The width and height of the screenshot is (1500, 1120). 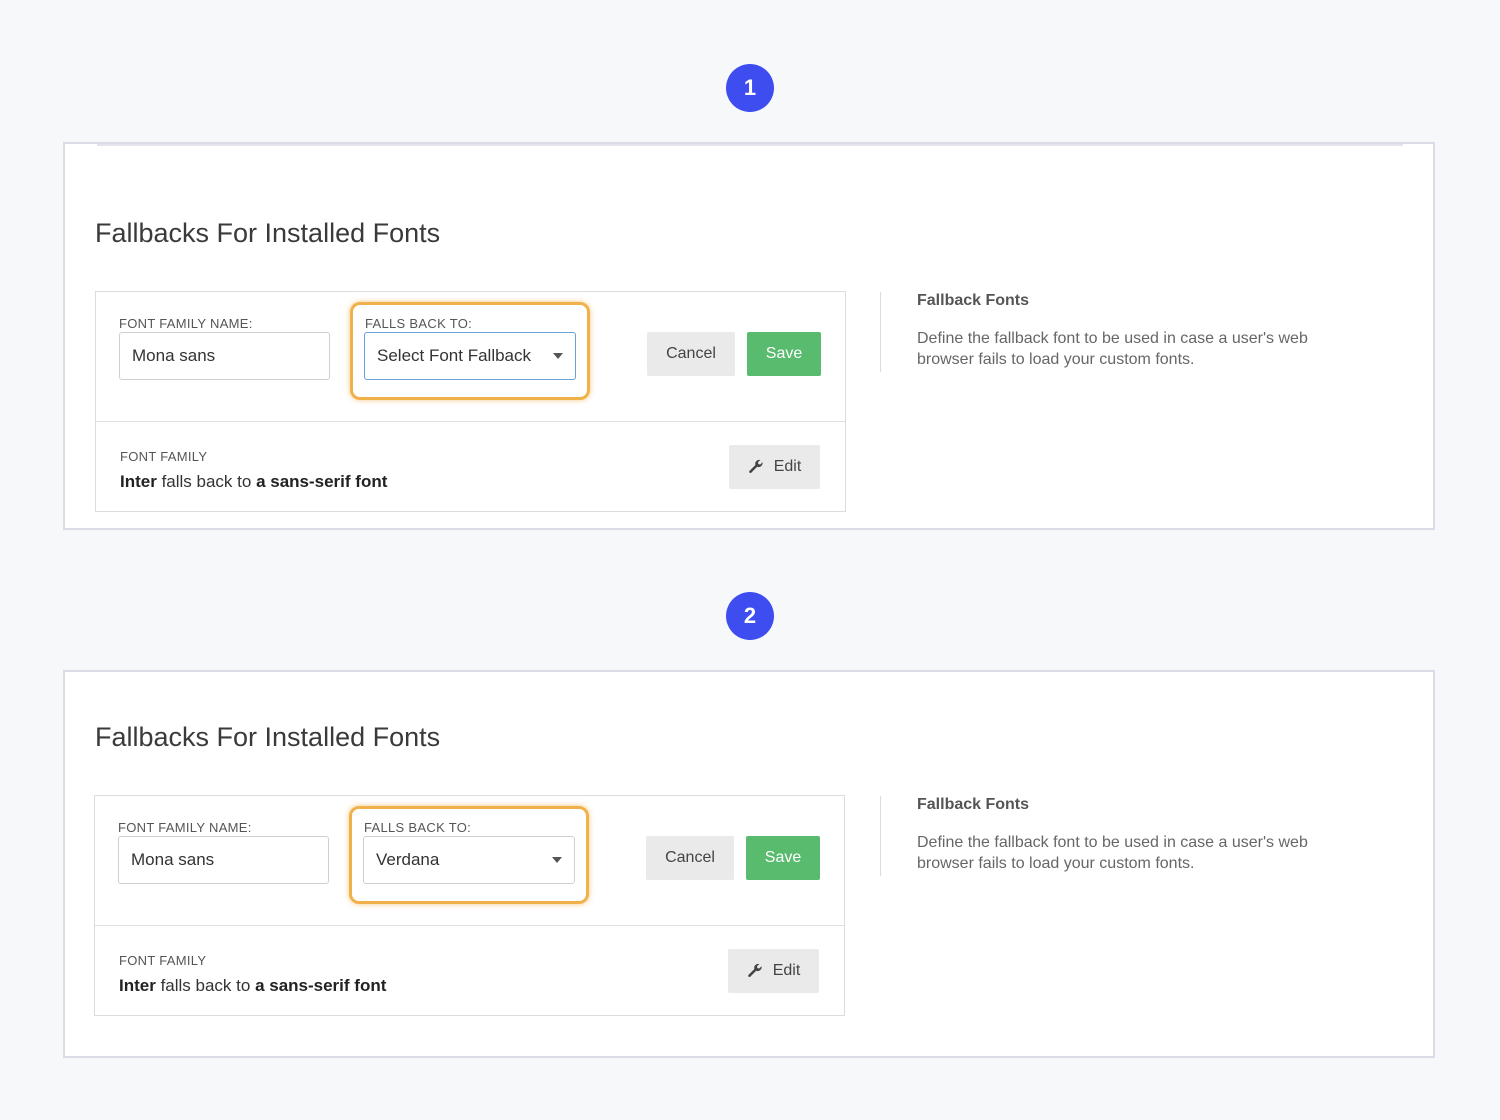 What do you see at coordinates (454, 355) in the screenshot?
I see `falls-back-to-value: Select Font Fallback` at bounding box center [454, 355].